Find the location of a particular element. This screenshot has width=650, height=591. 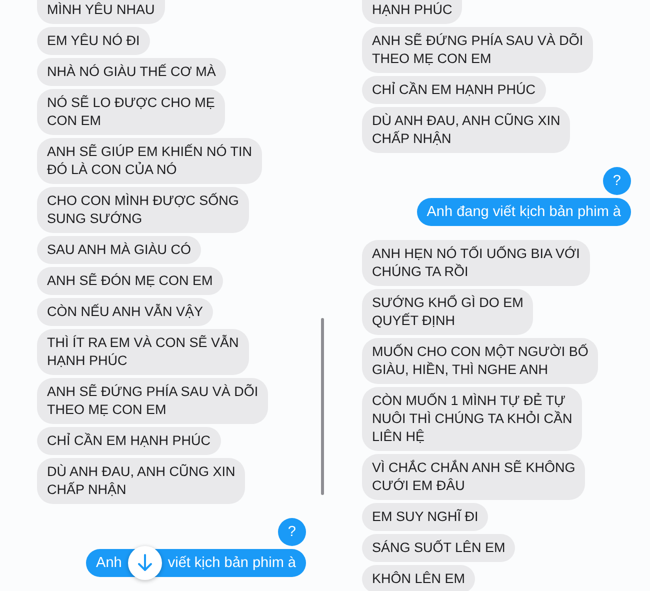

message-bubble: Anh đang viết kịch bản phim à is located at coordinates (523, 212).